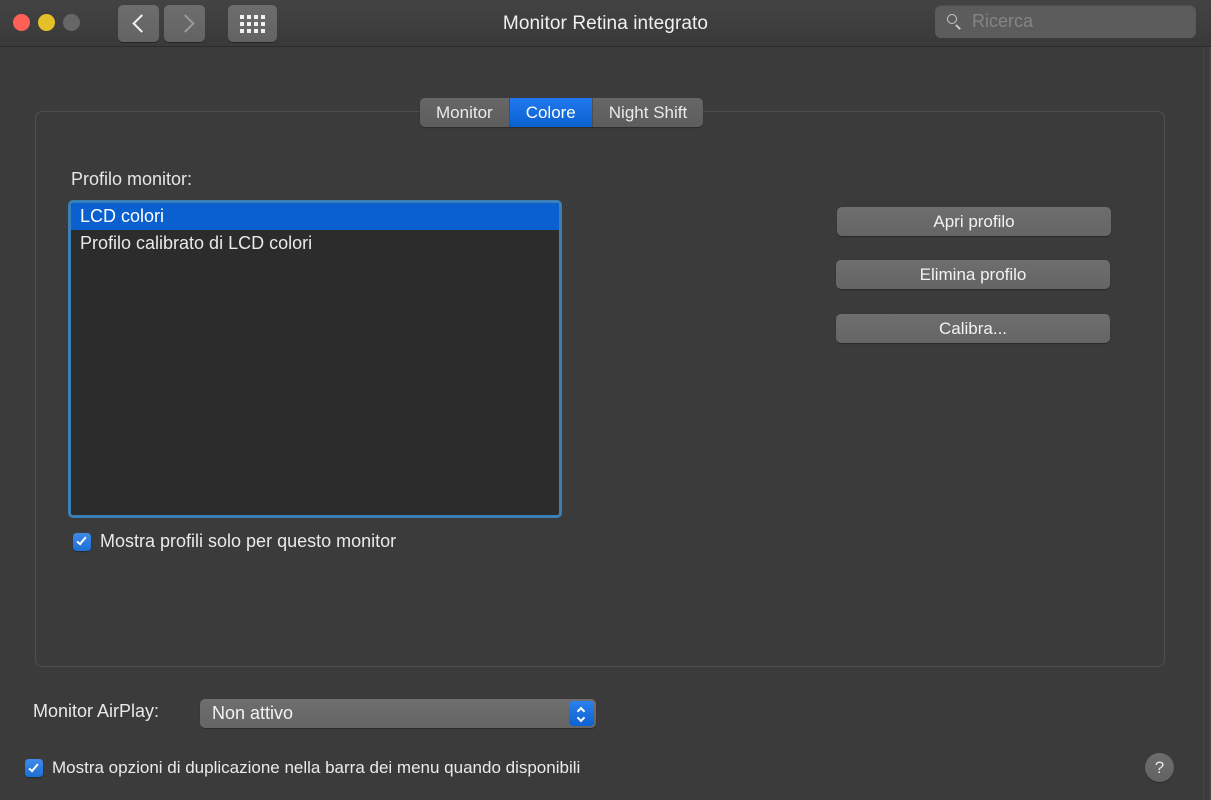 The width and height of the screenshot is (1211, 800). Describe the element at coordinates (132, 179) in the screenshot. I see `profile-label: Profilo monitor:` at that location.